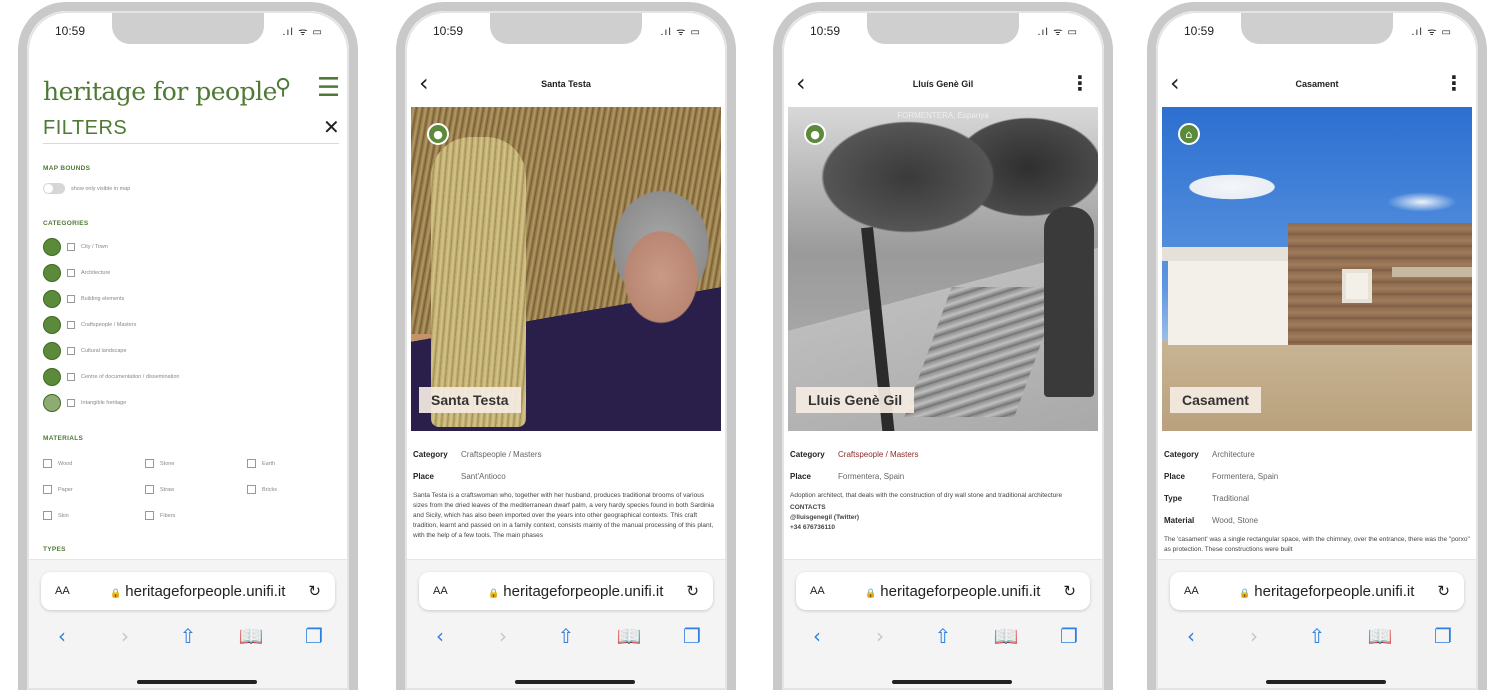 This screenshot has height=690, width=1487. Describe the element at coordinates (89, 325) in the screenshot. I see `category-option: Craftspeople / Masters` at that location.